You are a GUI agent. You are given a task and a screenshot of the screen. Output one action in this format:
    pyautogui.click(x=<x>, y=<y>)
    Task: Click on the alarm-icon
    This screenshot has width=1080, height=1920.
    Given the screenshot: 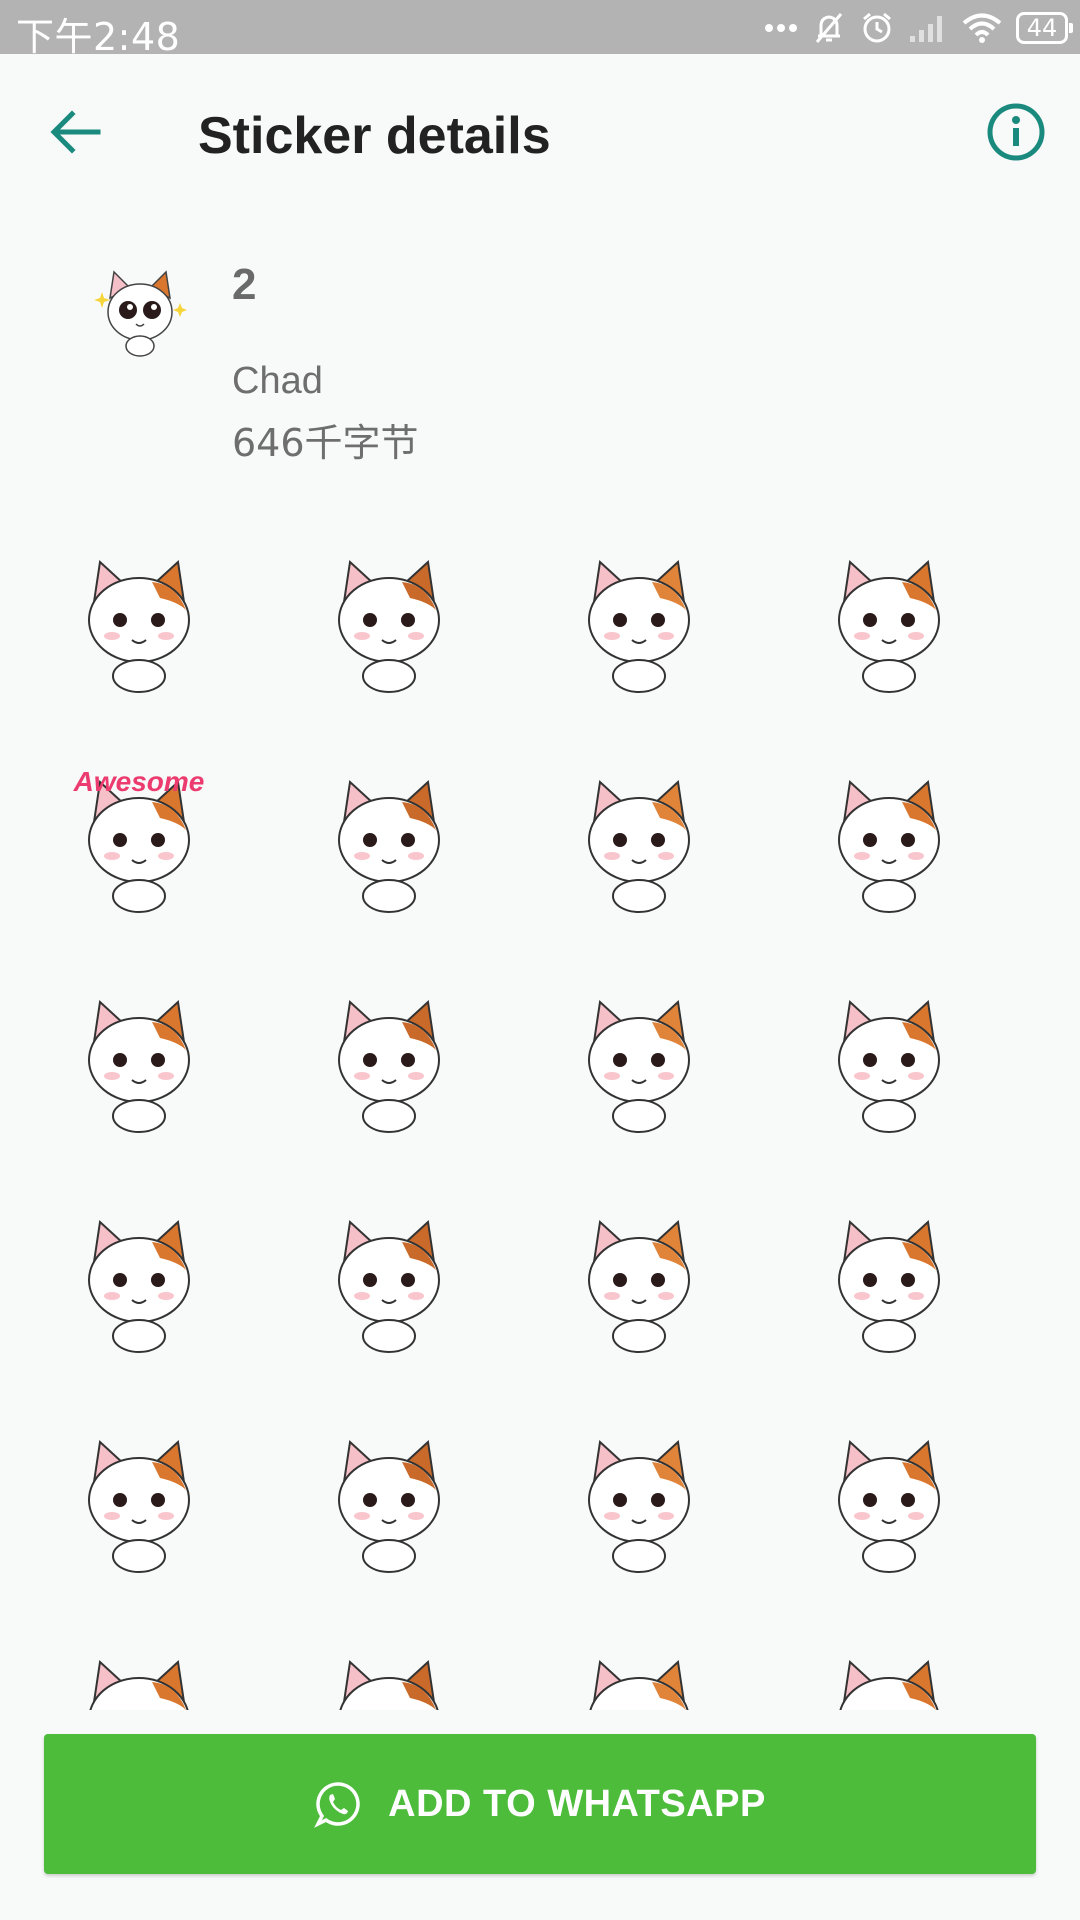 What is the action you would take?
    pyautogui.click(x=877, y=28)
    